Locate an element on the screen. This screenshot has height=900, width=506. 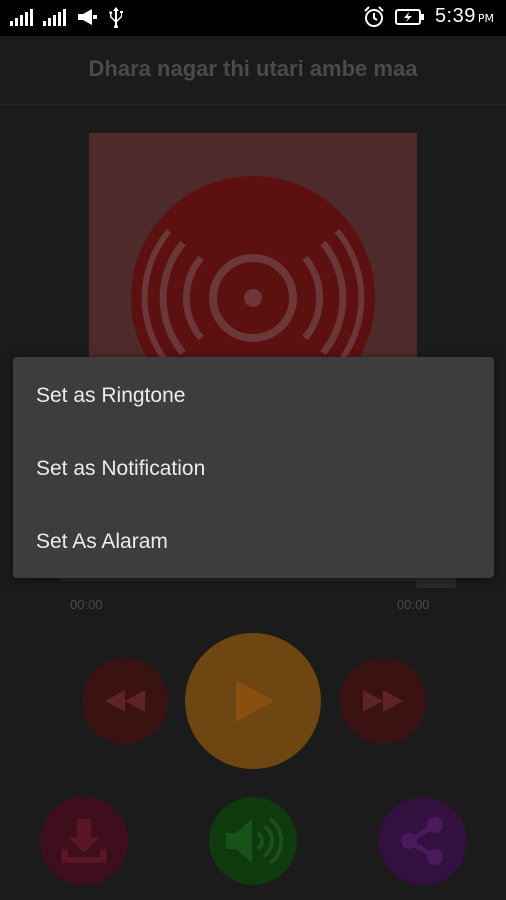
status-clock: 5:39 PM is located at coordinates (464, 16).